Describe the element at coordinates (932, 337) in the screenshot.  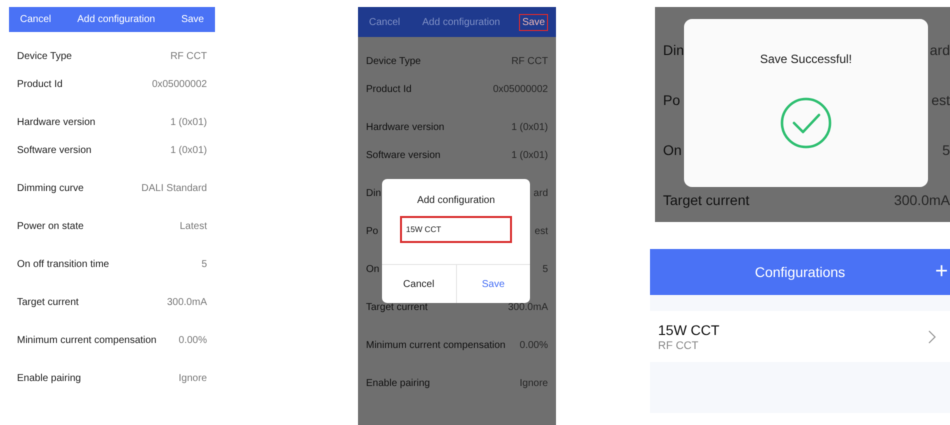
I see `chevron-right-icon` at that location.